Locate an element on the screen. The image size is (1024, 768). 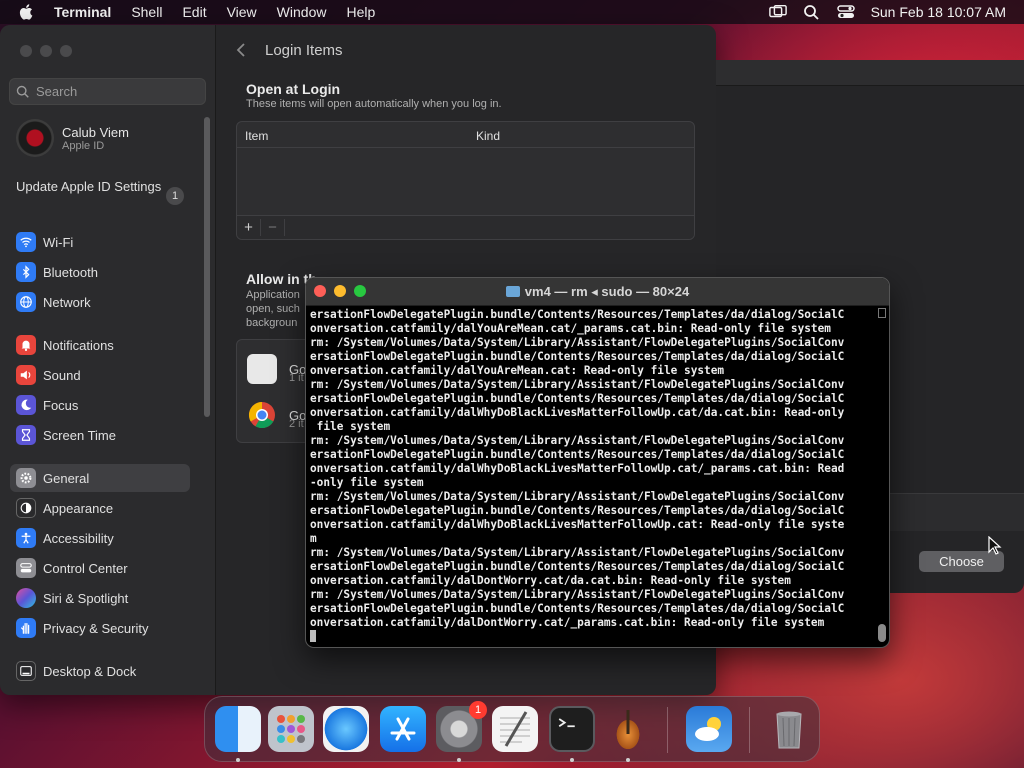
apple-id-account: Calub Viem Apple ID is located at coordinates (72, 138).